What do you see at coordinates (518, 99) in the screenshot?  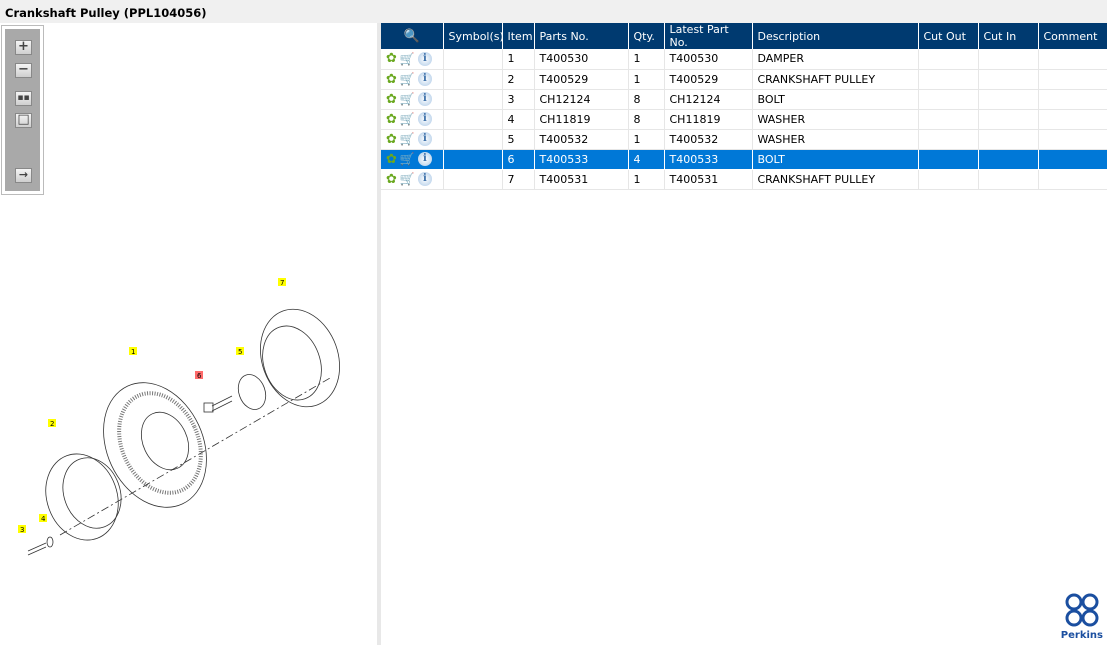 I see `cell-item: 3` at bounding box center [518, 99].